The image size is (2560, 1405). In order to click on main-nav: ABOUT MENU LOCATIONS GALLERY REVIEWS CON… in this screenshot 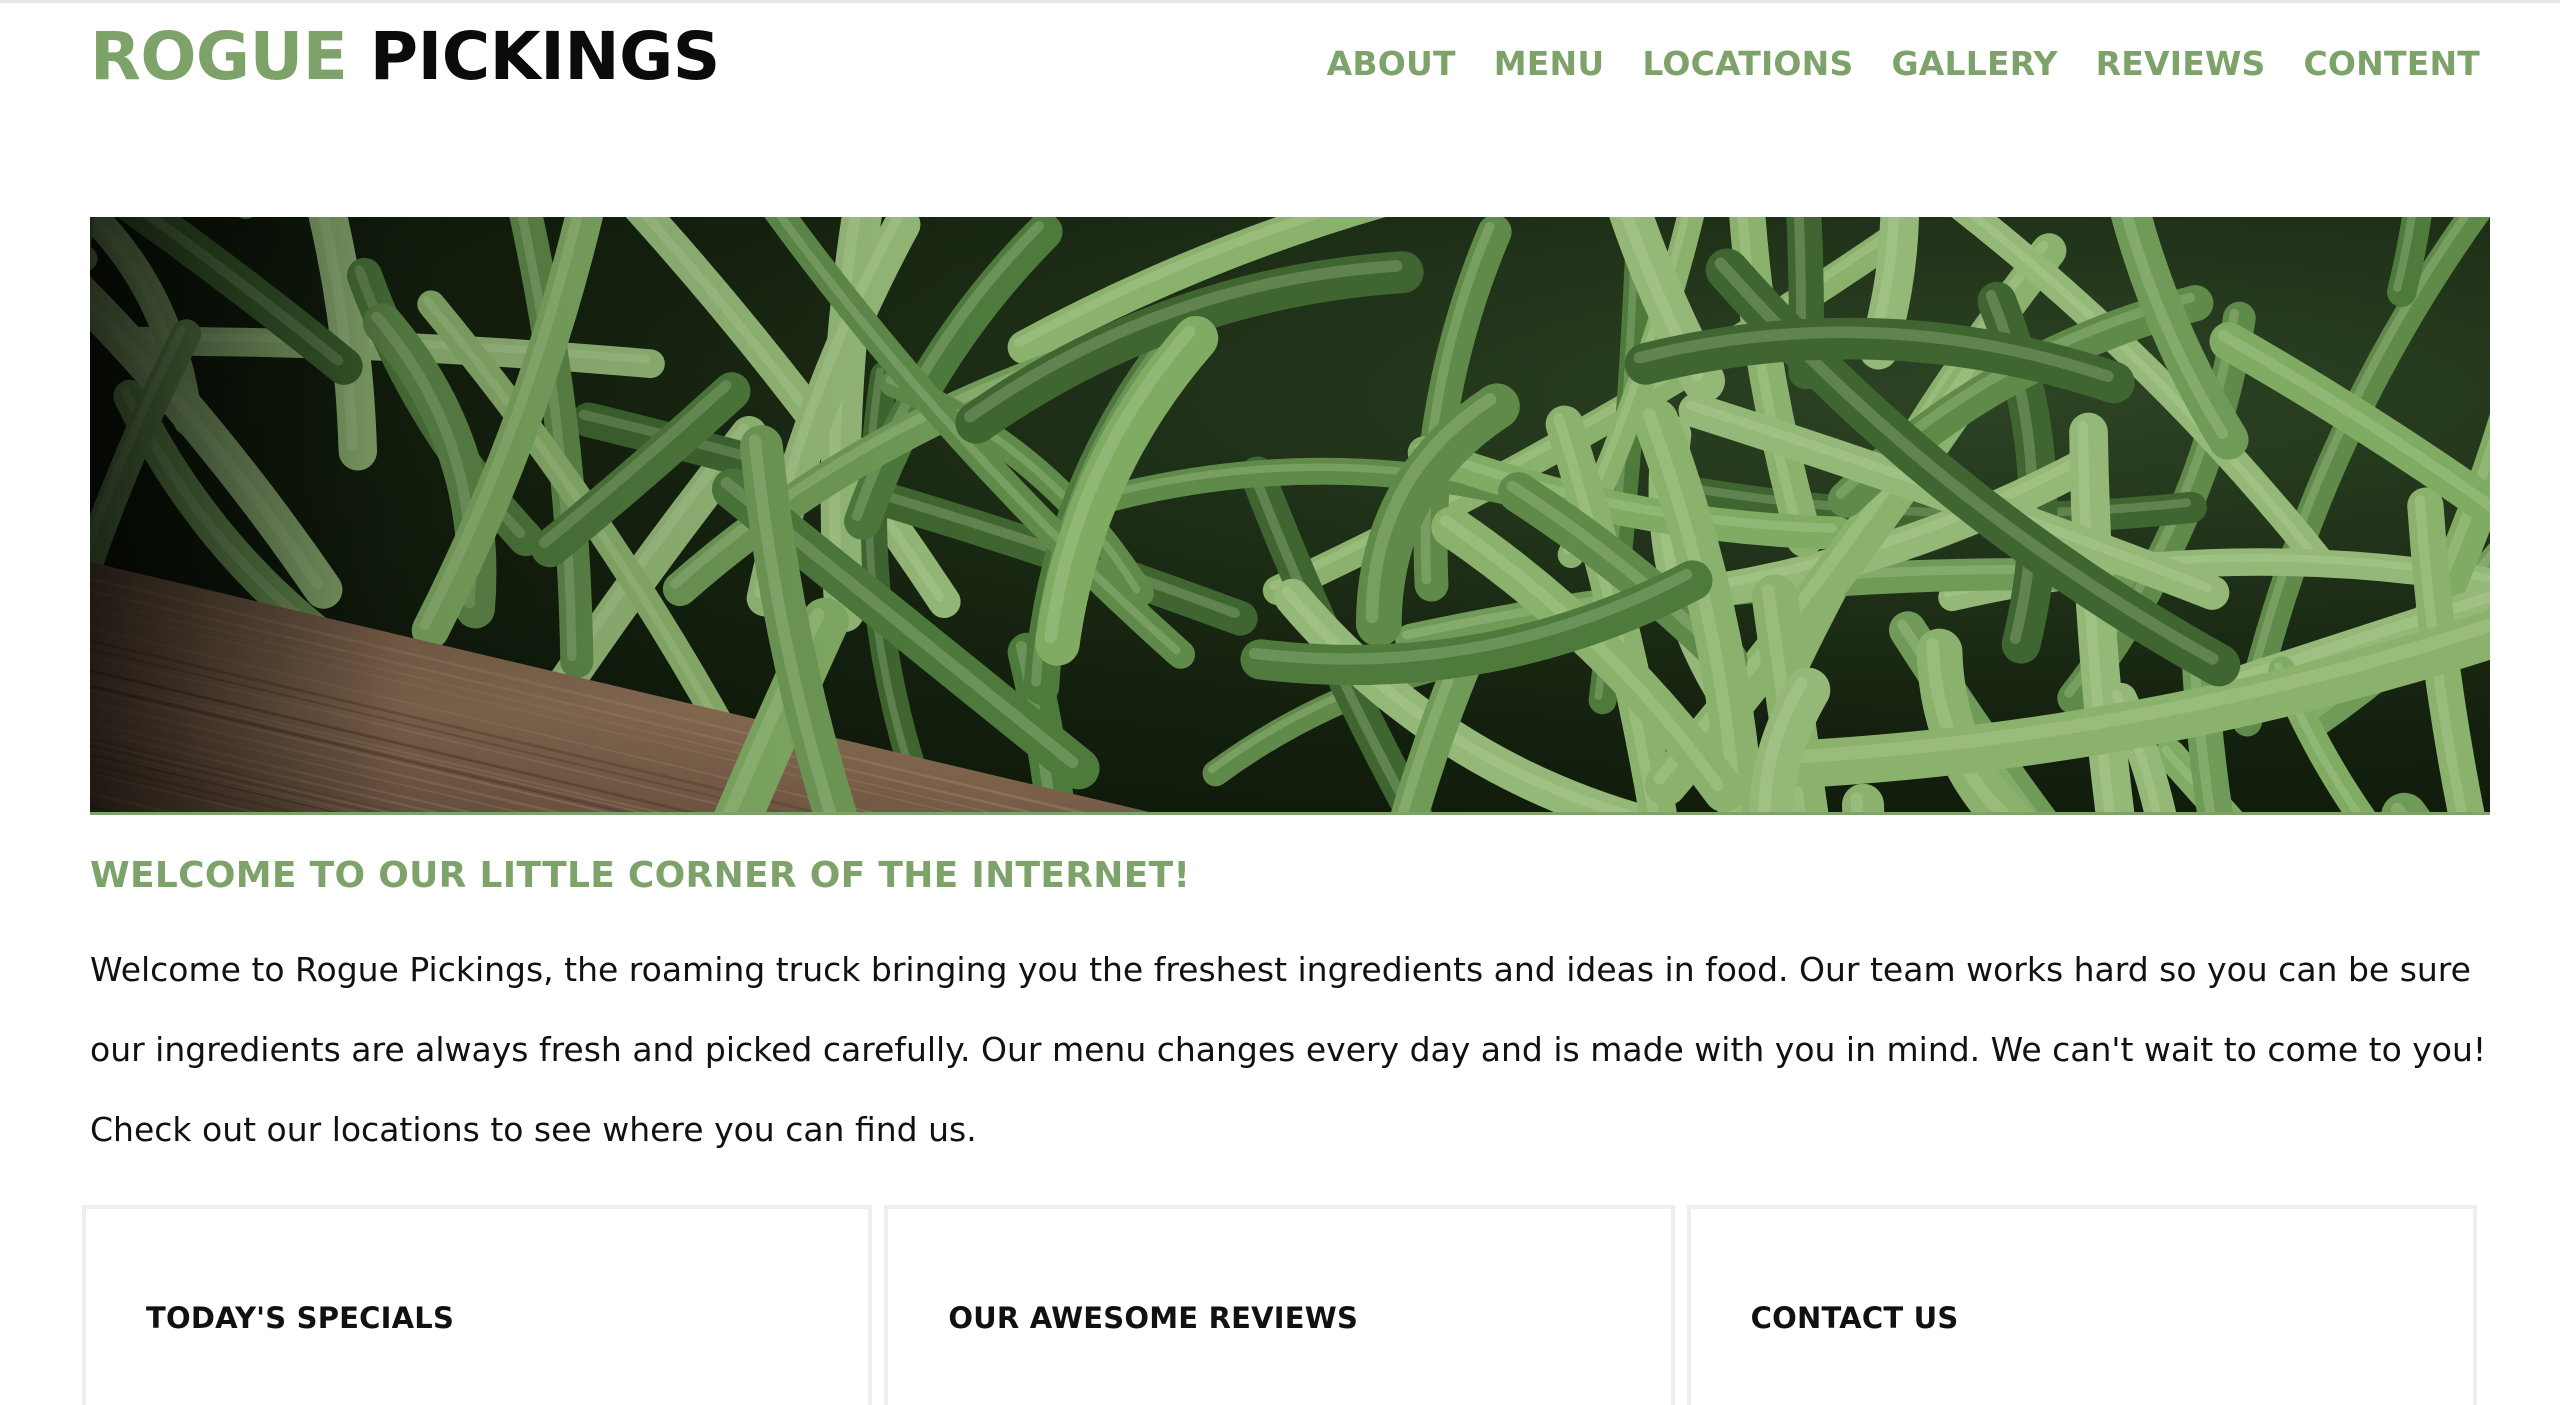, I will do `click(1903, 63)`.